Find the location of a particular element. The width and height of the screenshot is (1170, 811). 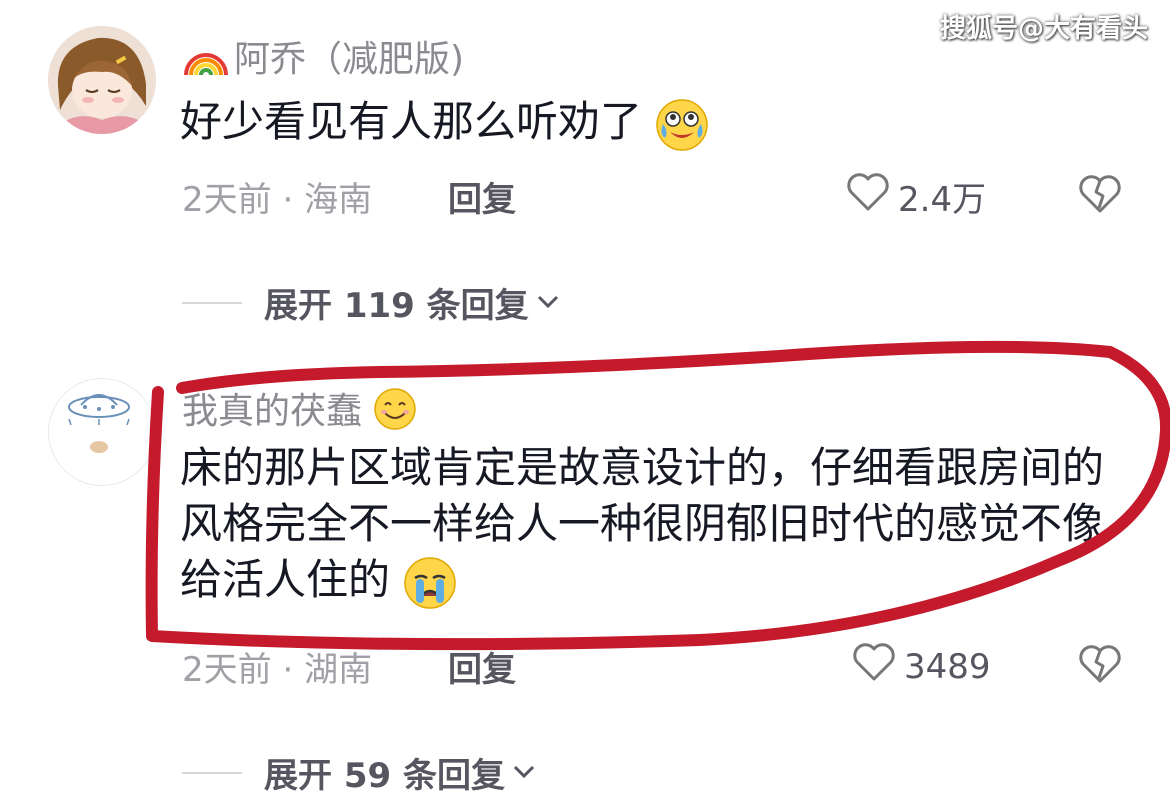

comment-location: 海南 is located at coordinates (338, 200).